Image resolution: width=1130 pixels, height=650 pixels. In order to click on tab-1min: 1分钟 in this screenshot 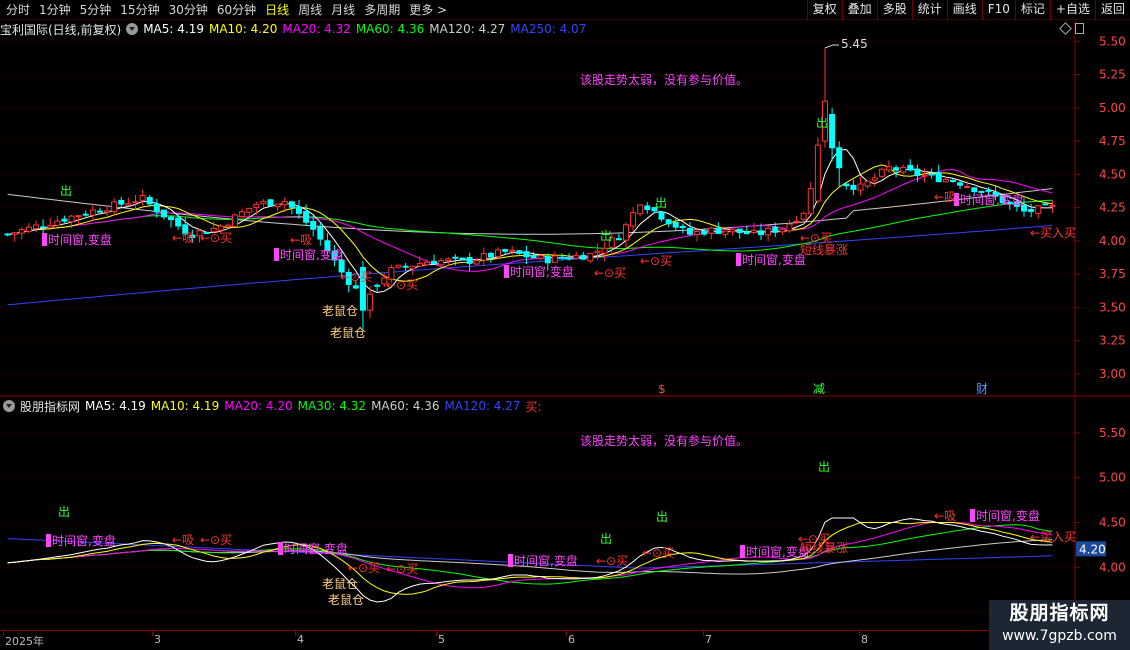, I will do `click(55, 9)`.